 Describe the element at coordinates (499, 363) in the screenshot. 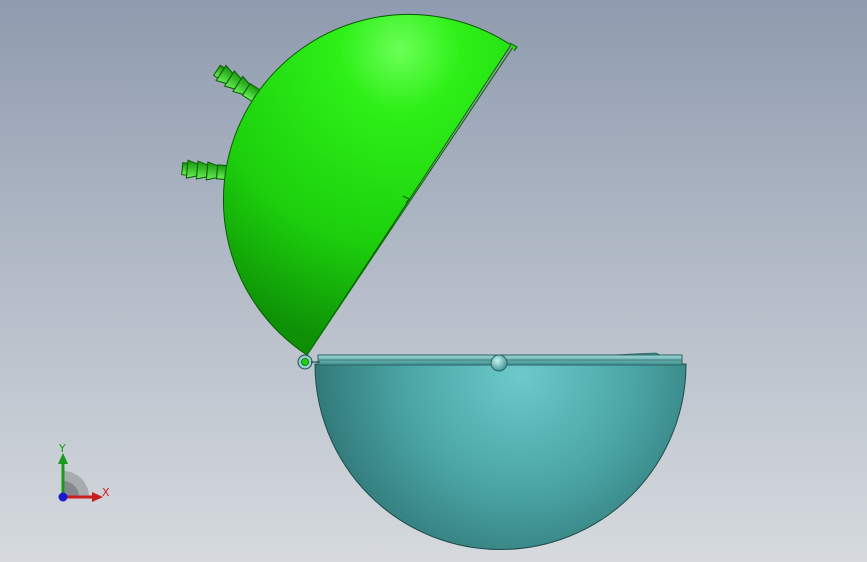

I see `rim-knob` at that location.